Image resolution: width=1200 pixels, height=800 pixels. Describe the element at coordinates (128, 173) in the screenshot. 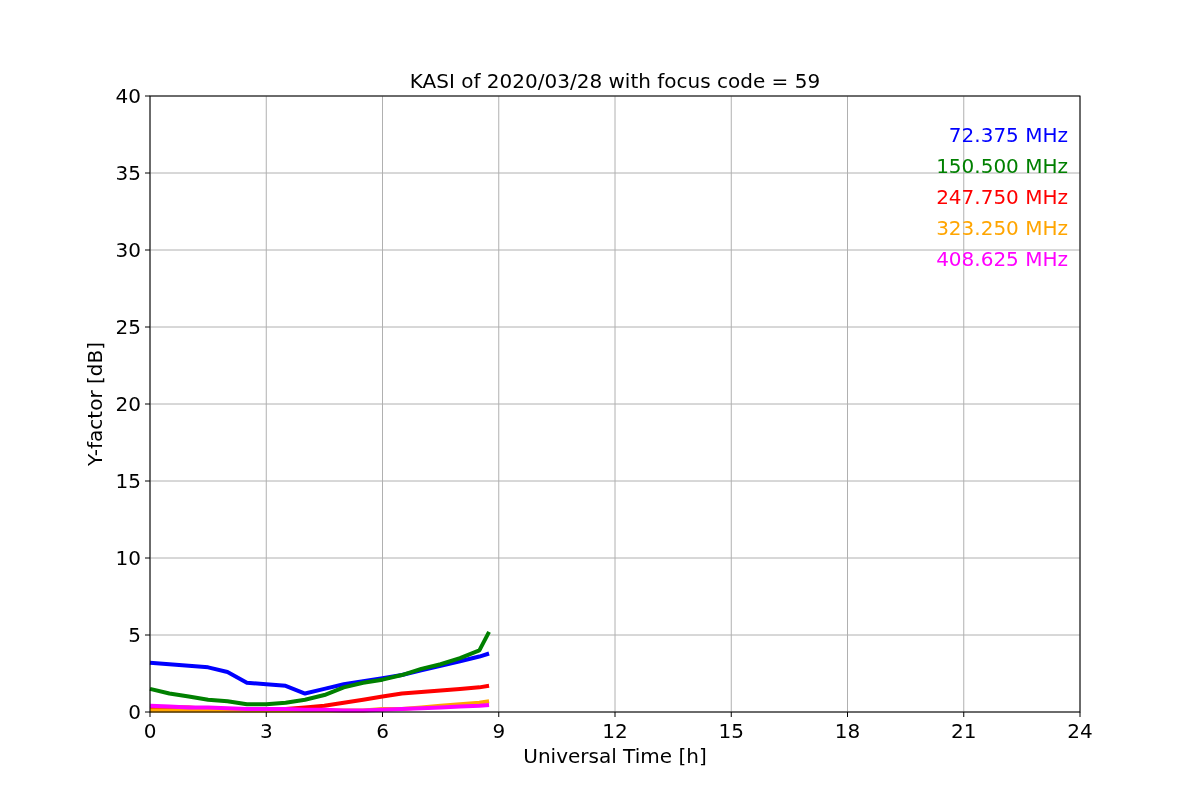

I see `tick-label: 35` at that location.